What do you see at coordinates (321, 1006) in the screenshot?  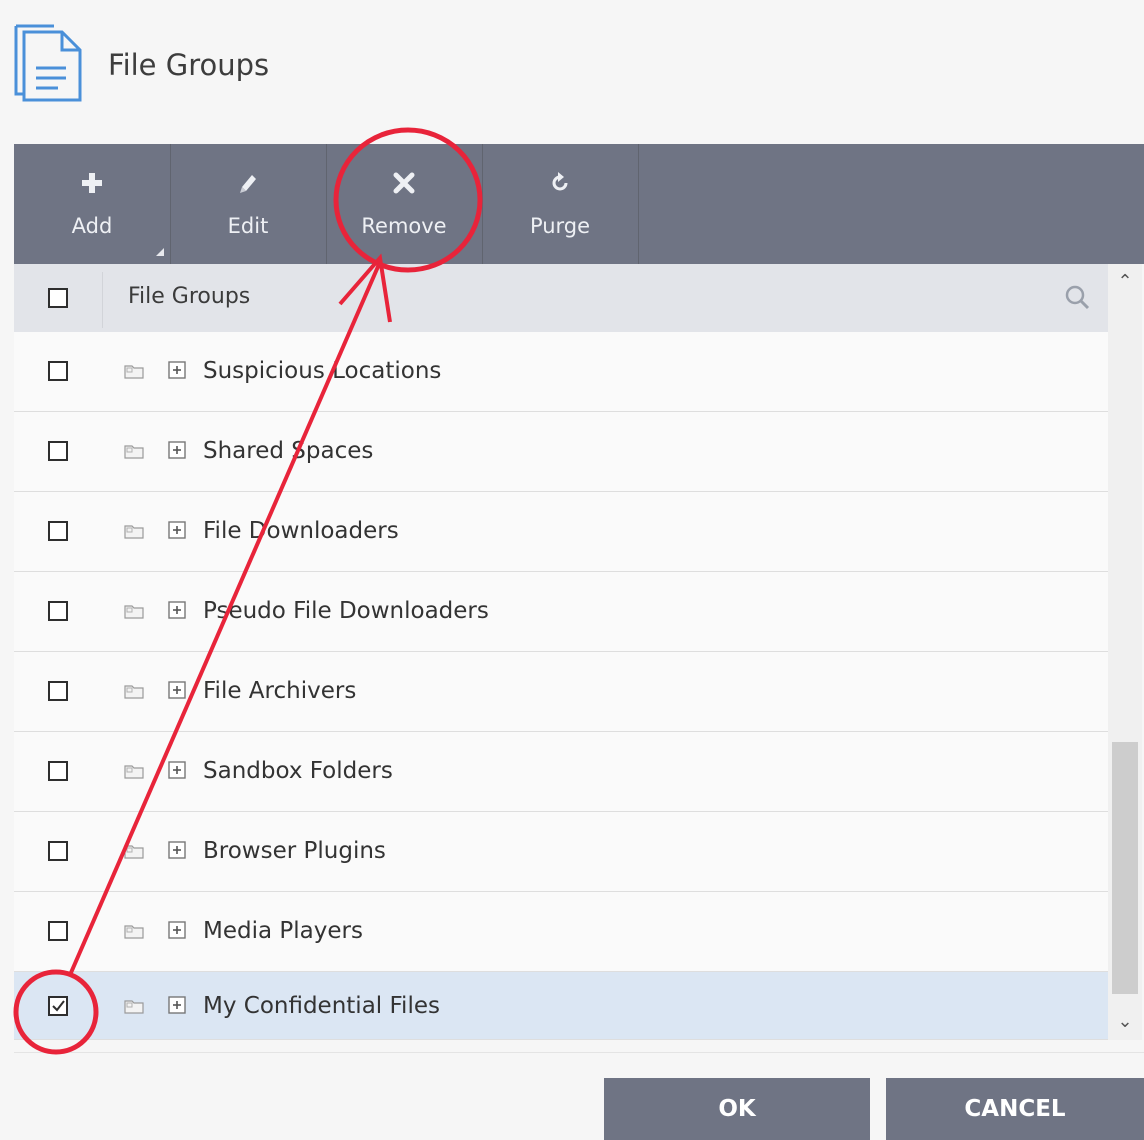 I see `row-name: My Confidential Files` at bounding box center [321, 1006].